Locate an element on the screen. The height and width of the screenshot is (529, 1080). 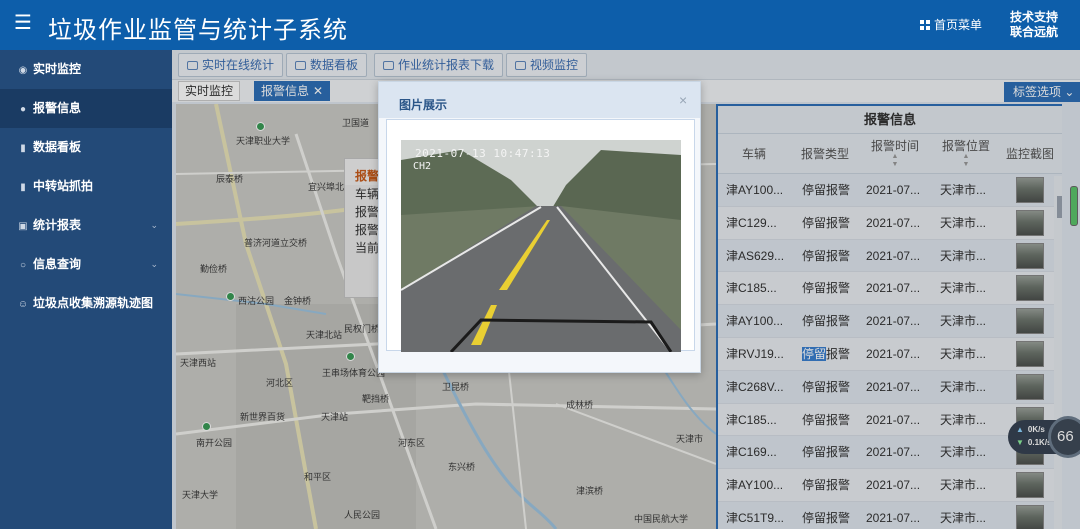
home-menu-label: 首页菜单 is located at coordinates (958, 25).